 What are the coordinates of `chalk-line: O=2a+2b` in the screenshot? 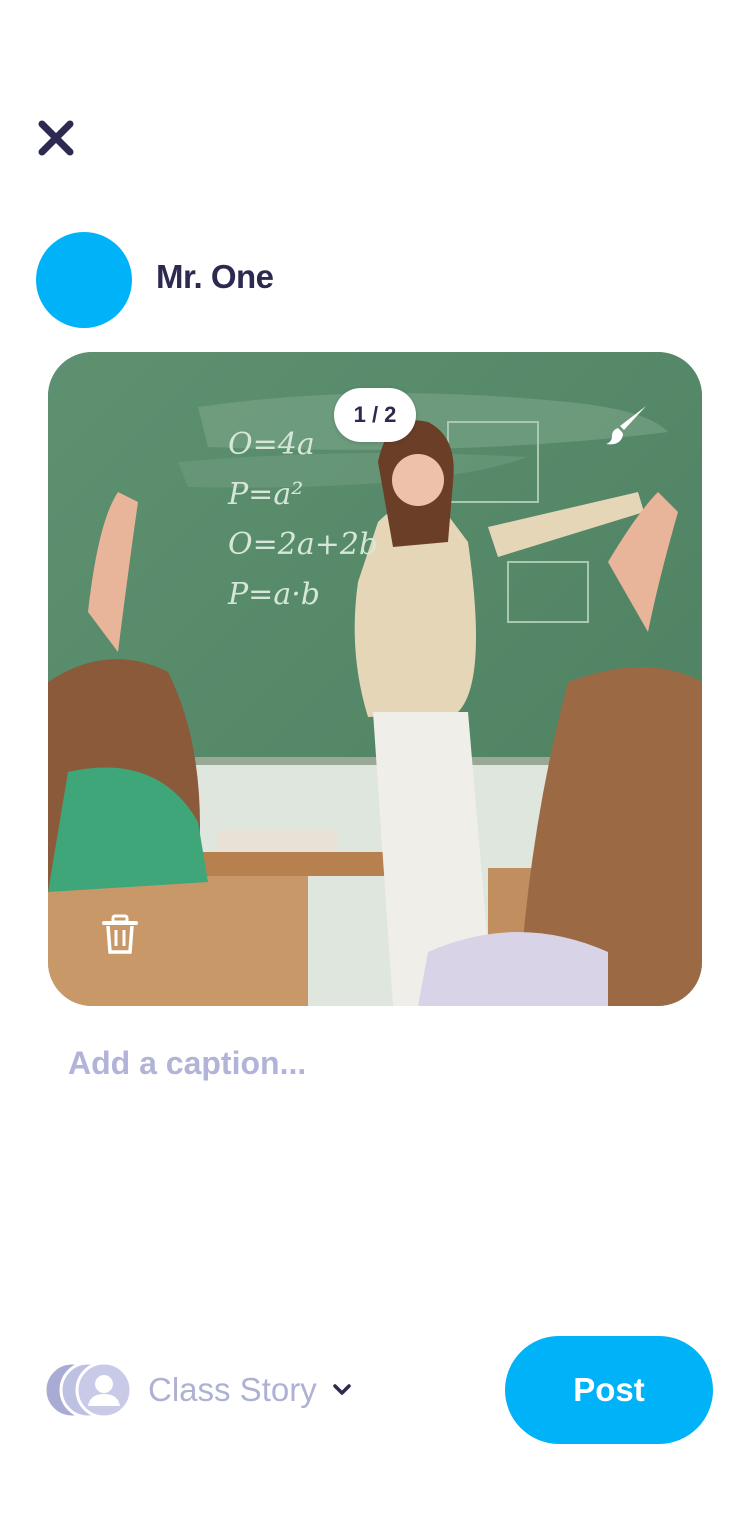 It's located at (303, 544).